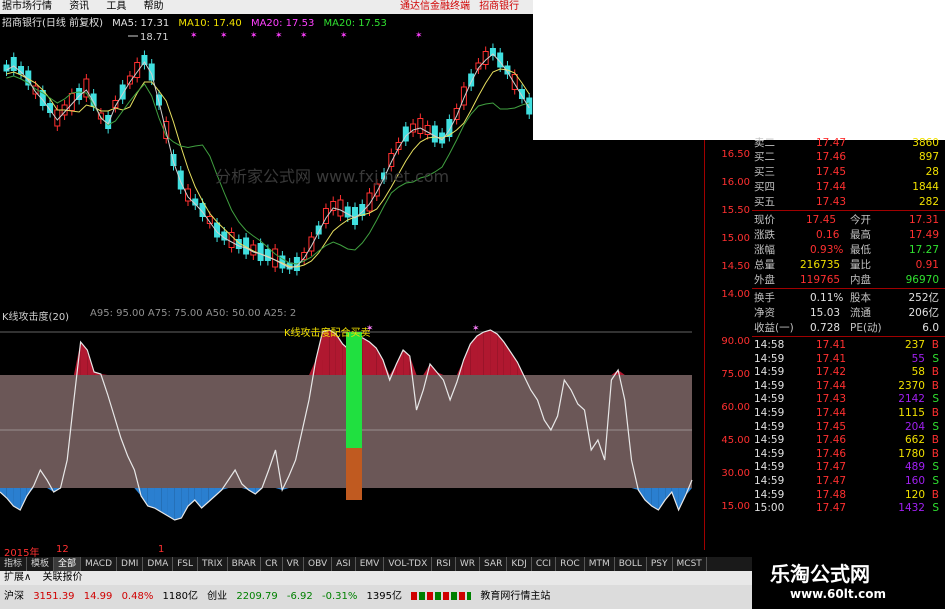 Image resolution: width=945 pixels, height=609 pixels. Describe the element at coordinates (846, 358) in the screenshot. I see `trade-row: 14:59 17.41 55 S` at that location.